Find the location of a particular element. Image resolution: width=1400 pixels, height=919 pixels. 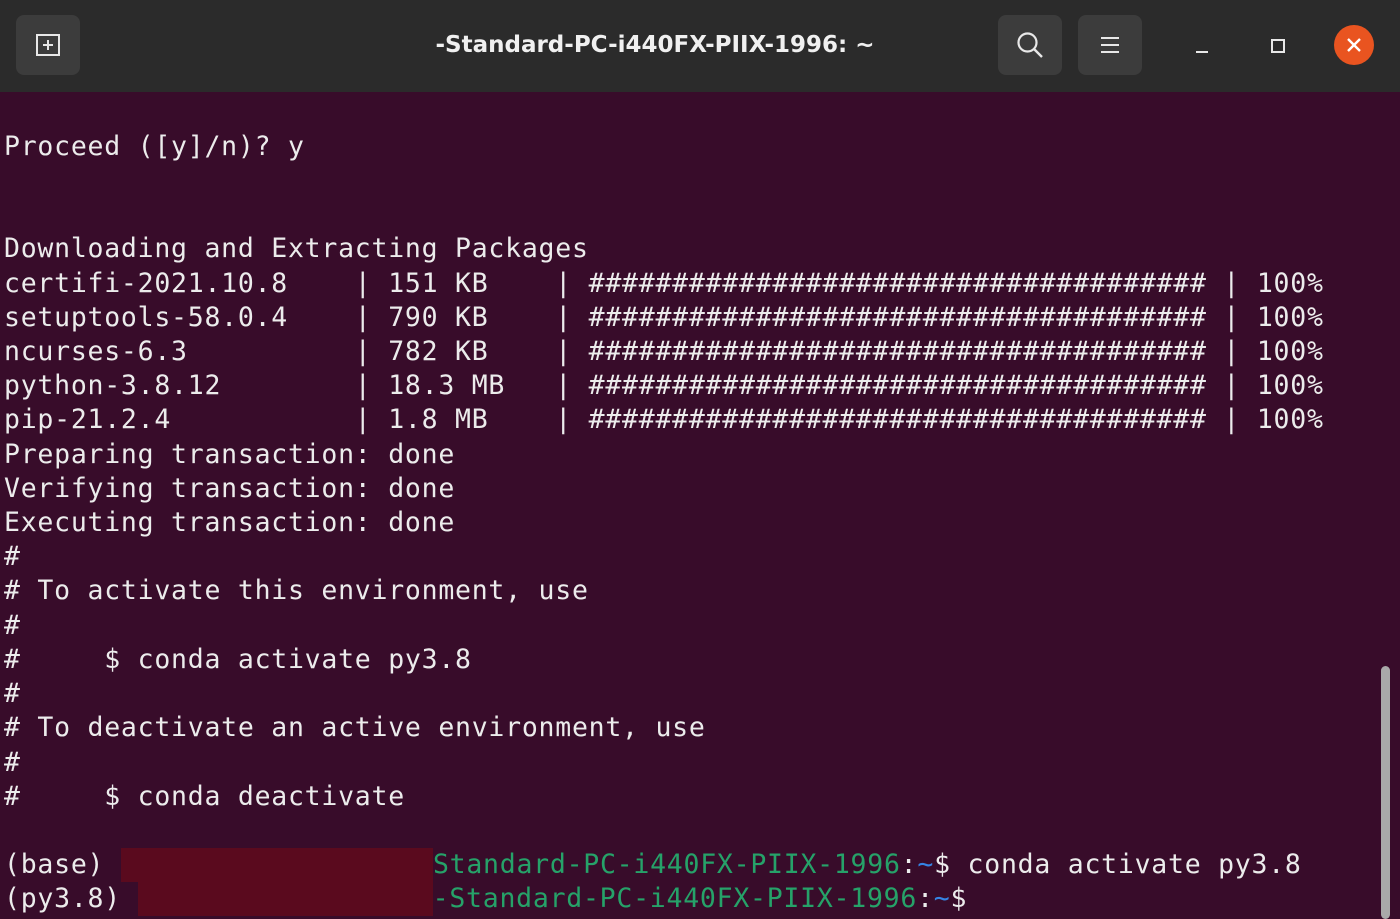

minimize-button is located at coordinates (1202, 46).